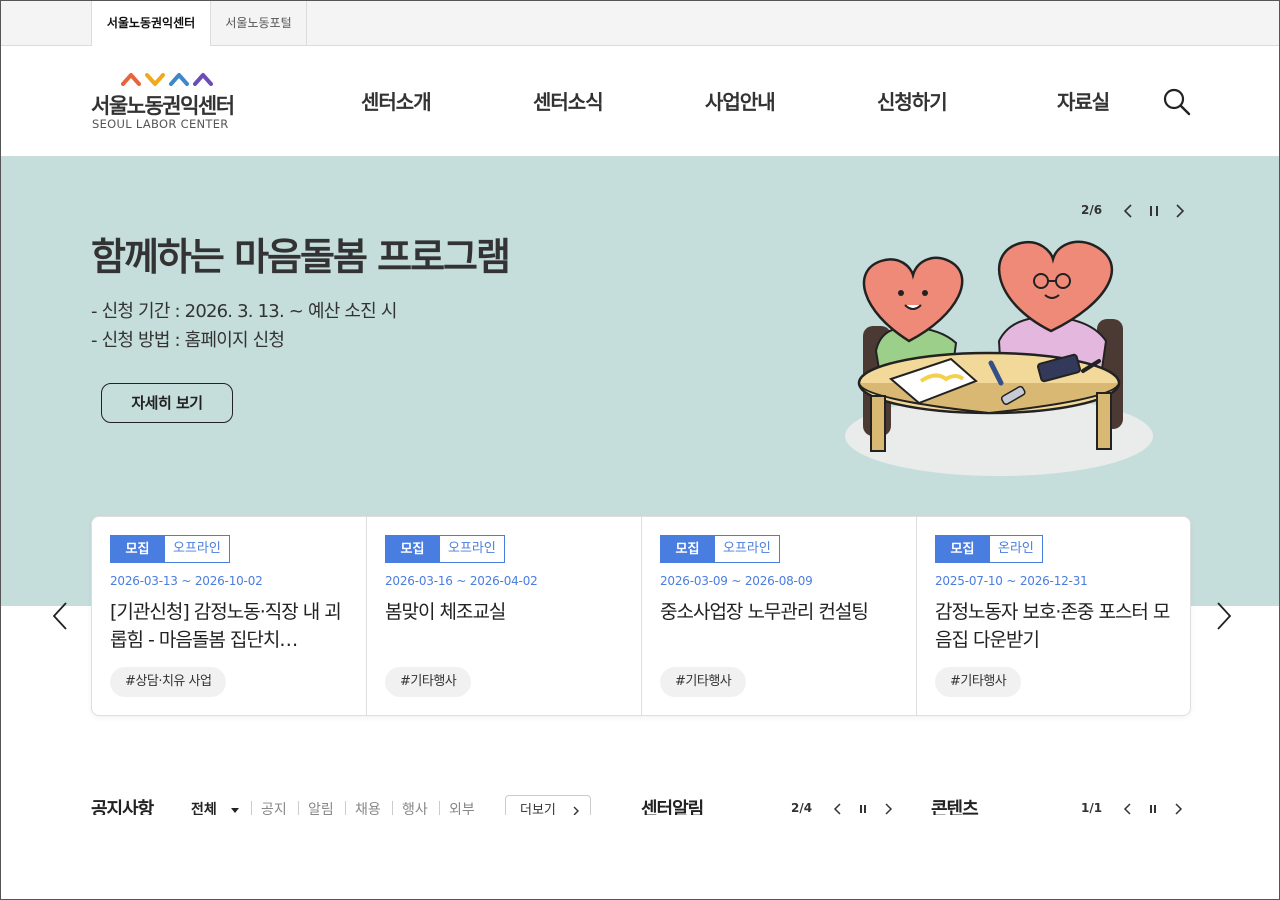  I want to click on hero-apply-method: - 신청 방법 : 홈페이지 신청, so click(188, 340).